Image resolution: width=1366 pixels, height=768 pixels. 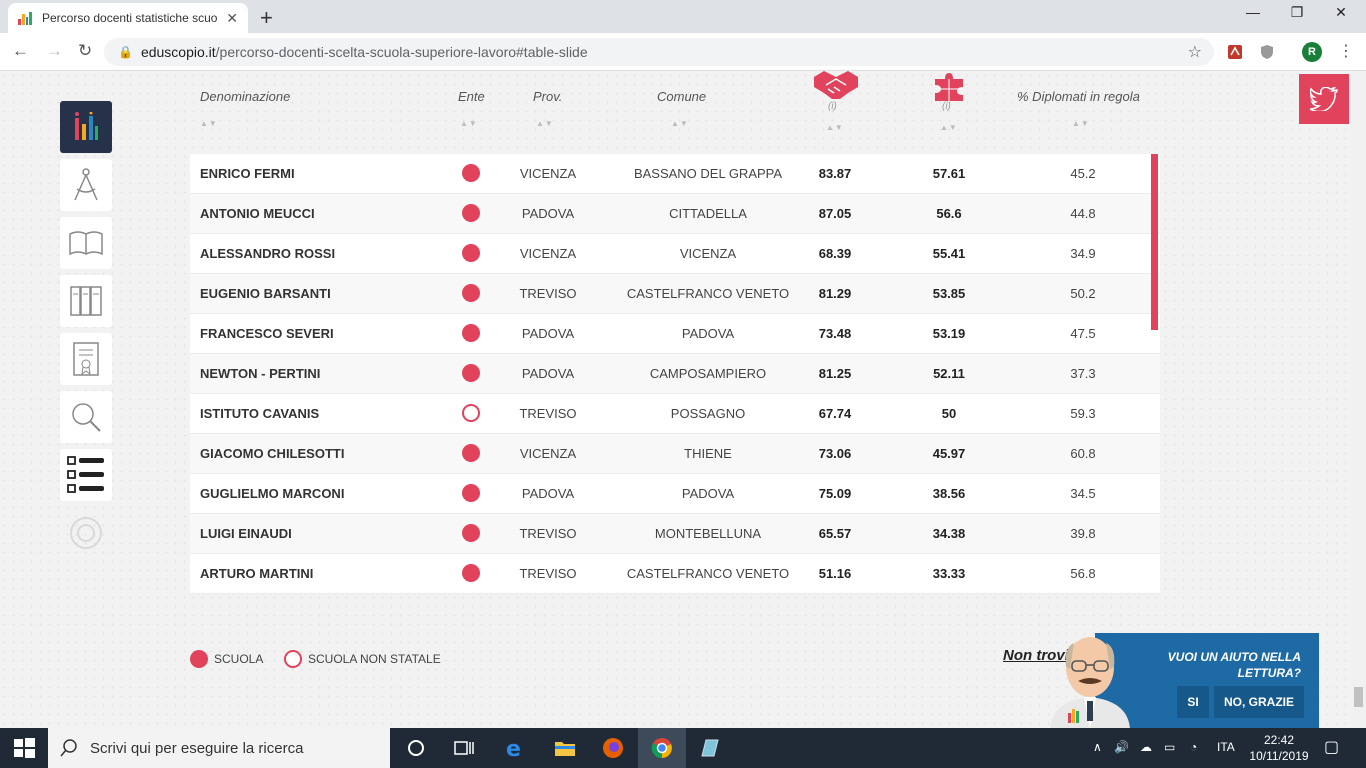 What do you see at coordinates (320, 334) in the screenshot?
I see `cell-name: FRANCESCO SEVERI` at bounding box center [320, 334].